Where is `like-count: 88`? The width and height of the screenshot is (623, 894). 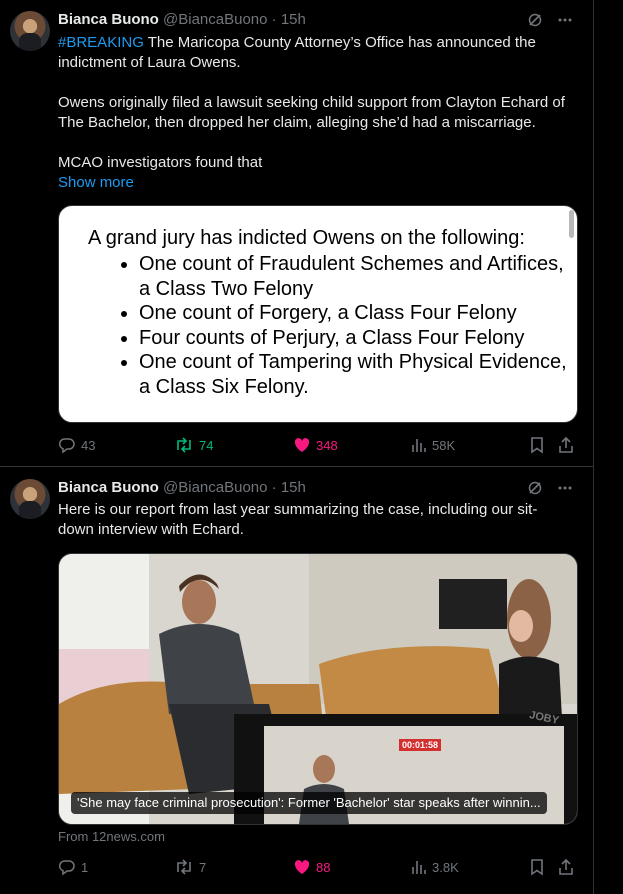
like-count: 88 is located at coordinates (323, 867).